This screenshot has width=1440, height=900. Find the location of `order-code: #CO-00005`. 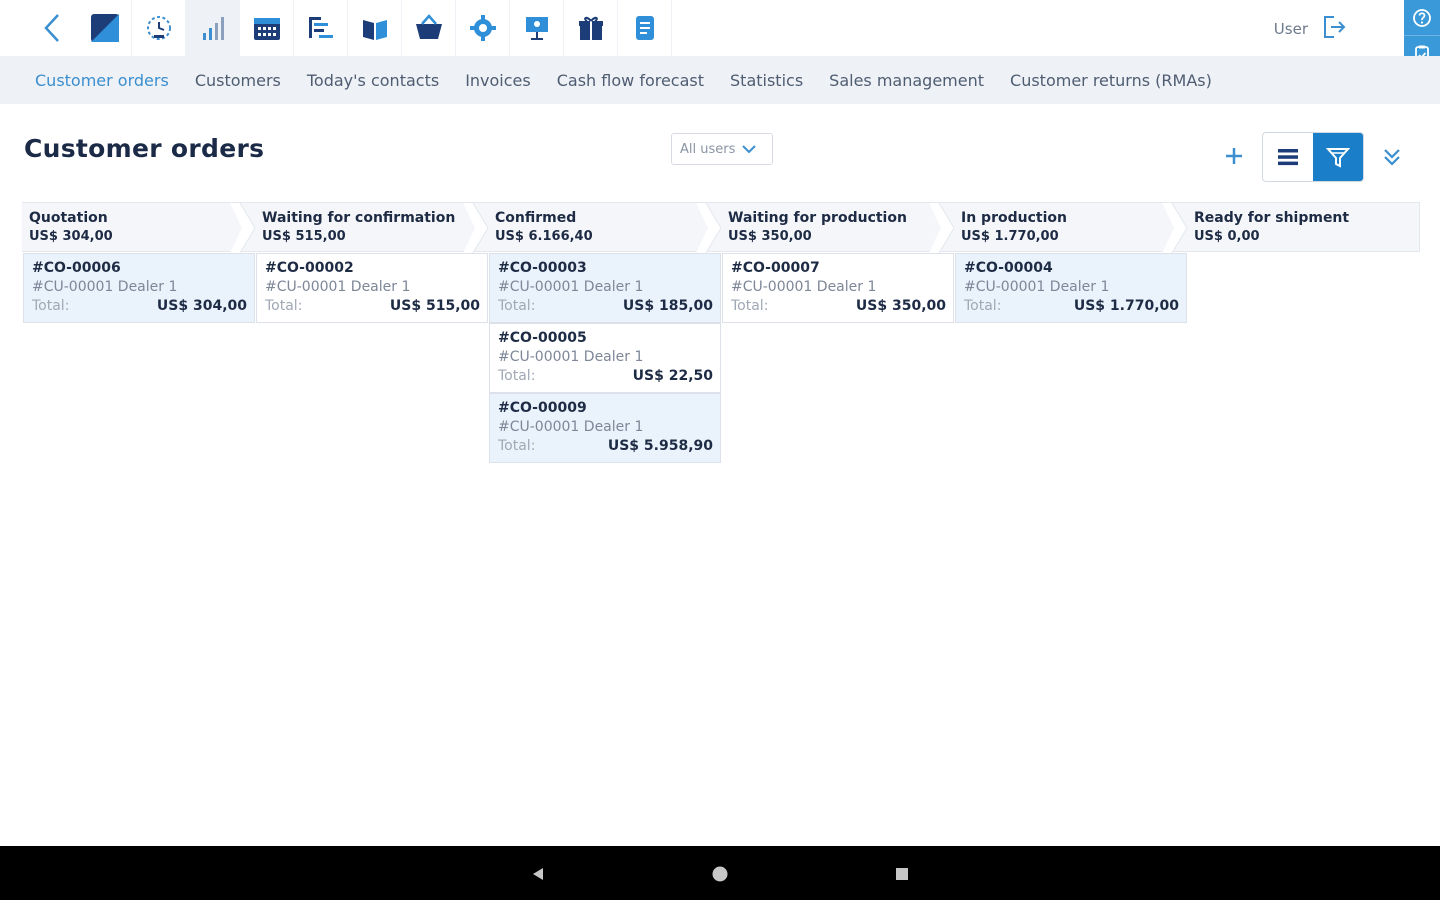

order-code: #CO-00005 is located at coordinates (542, 338).